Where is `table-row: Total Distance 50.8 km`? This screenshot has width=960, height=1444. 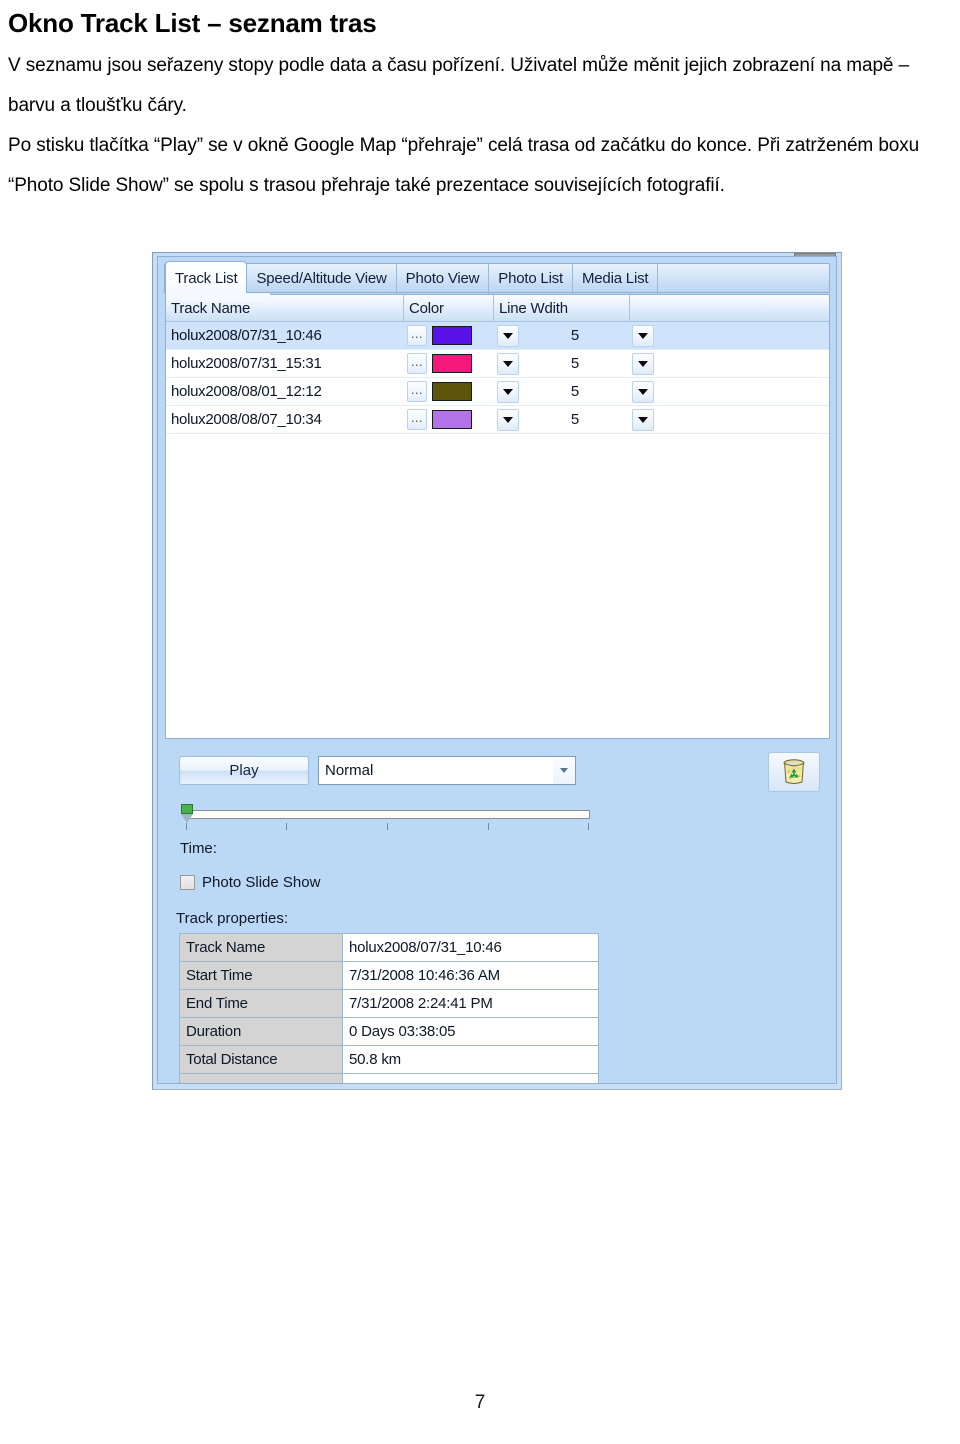 table-row: Total Distance 50.8 km is located at coordinates (389, 1060).